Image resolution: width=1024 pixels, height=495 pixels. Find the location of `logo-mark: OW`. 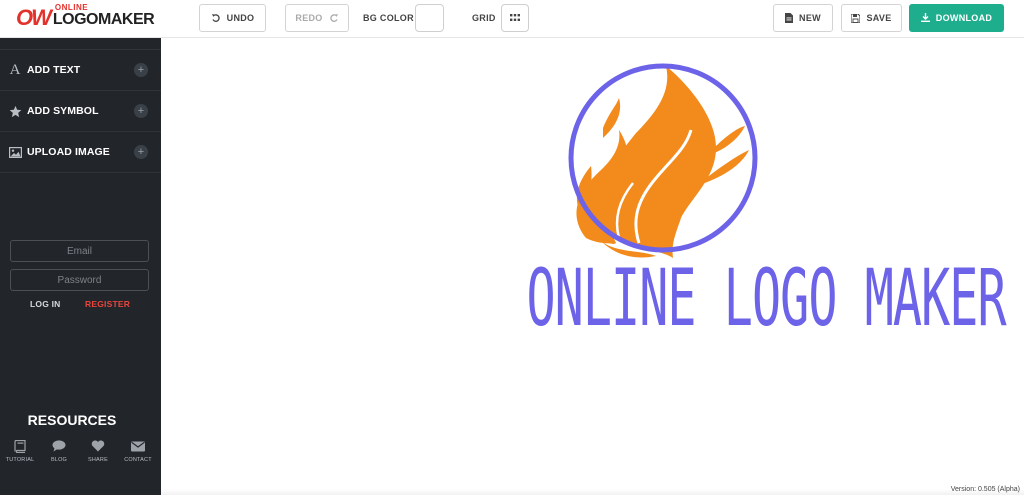

logo-mark: OW is located at coordinates (34, 17).